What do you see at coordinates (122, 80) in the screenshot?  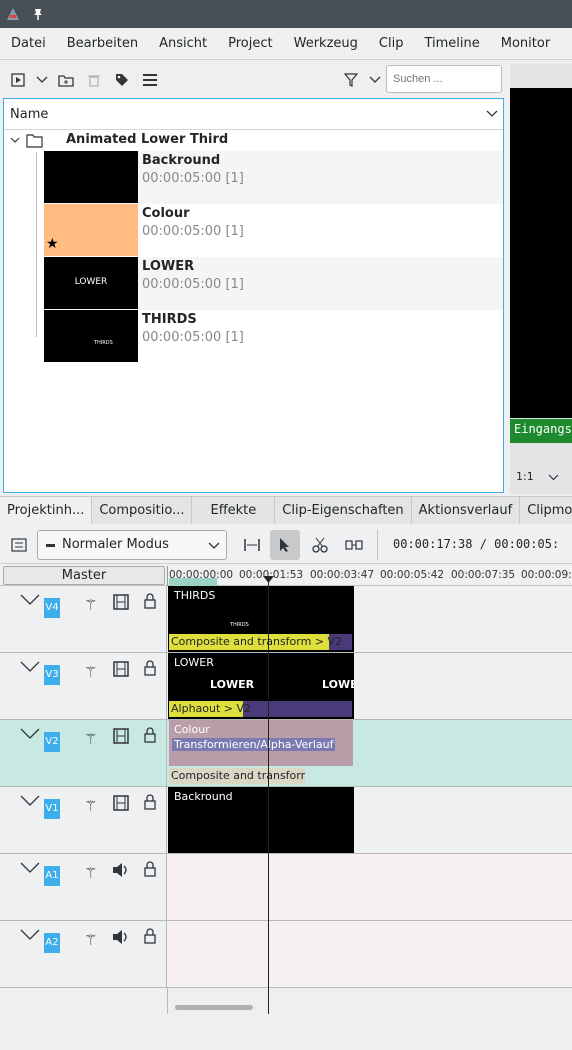 I see `tag-icon` at bounding box center [122, 80].